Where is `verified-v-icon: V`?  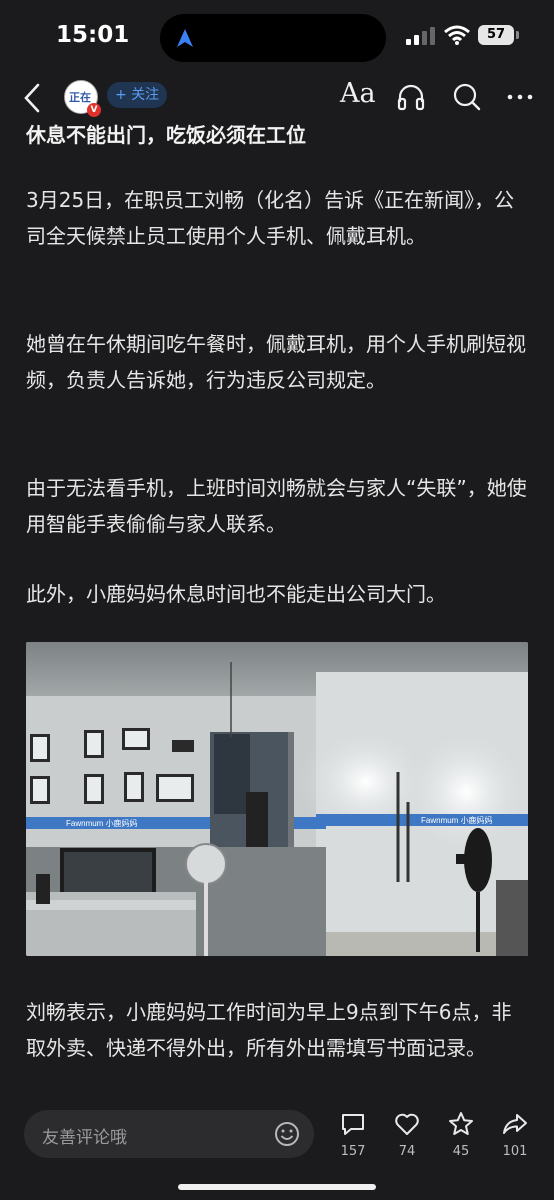
verified-v-icon: V is located at coordinates (94, 110).